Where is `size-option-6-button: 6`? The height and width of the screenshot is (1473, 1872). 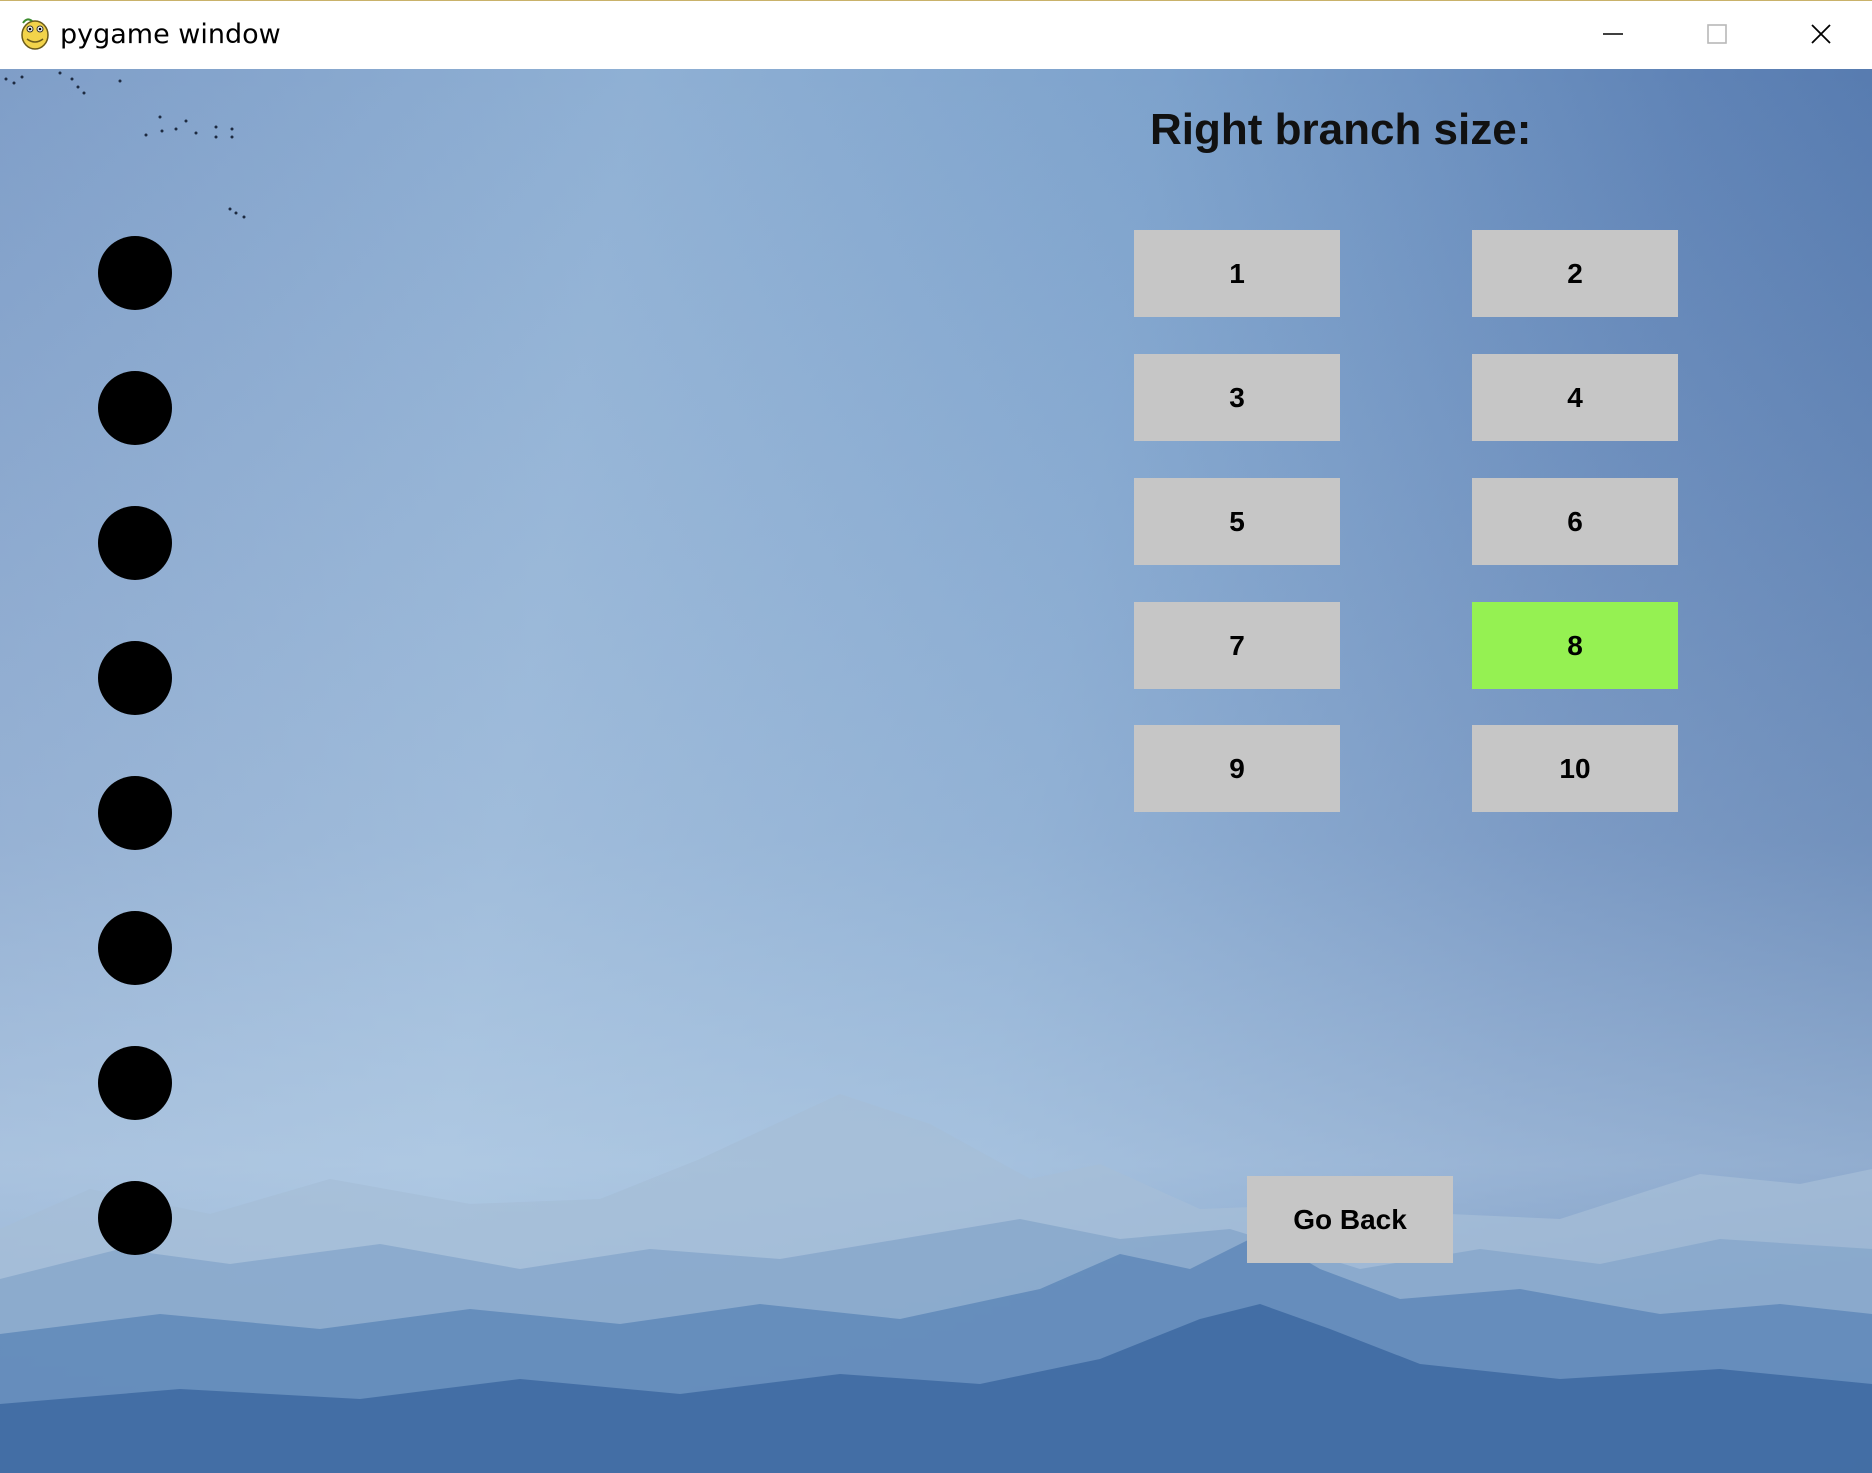
size-option-6-button: 6 is located at coordinates (1575, 521).